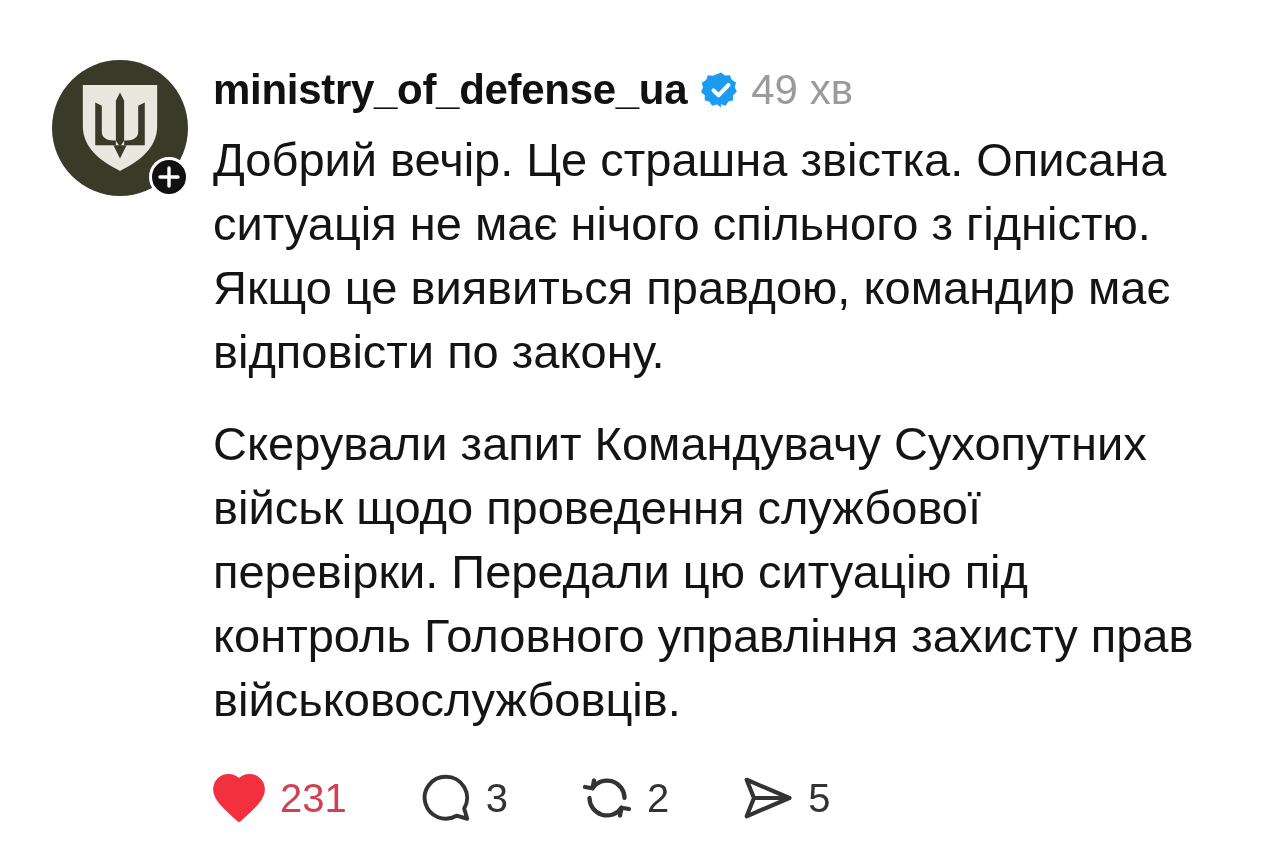 This screenshot has height=864, width=1280. I want to click on share-button: 5, so click(787, 798).